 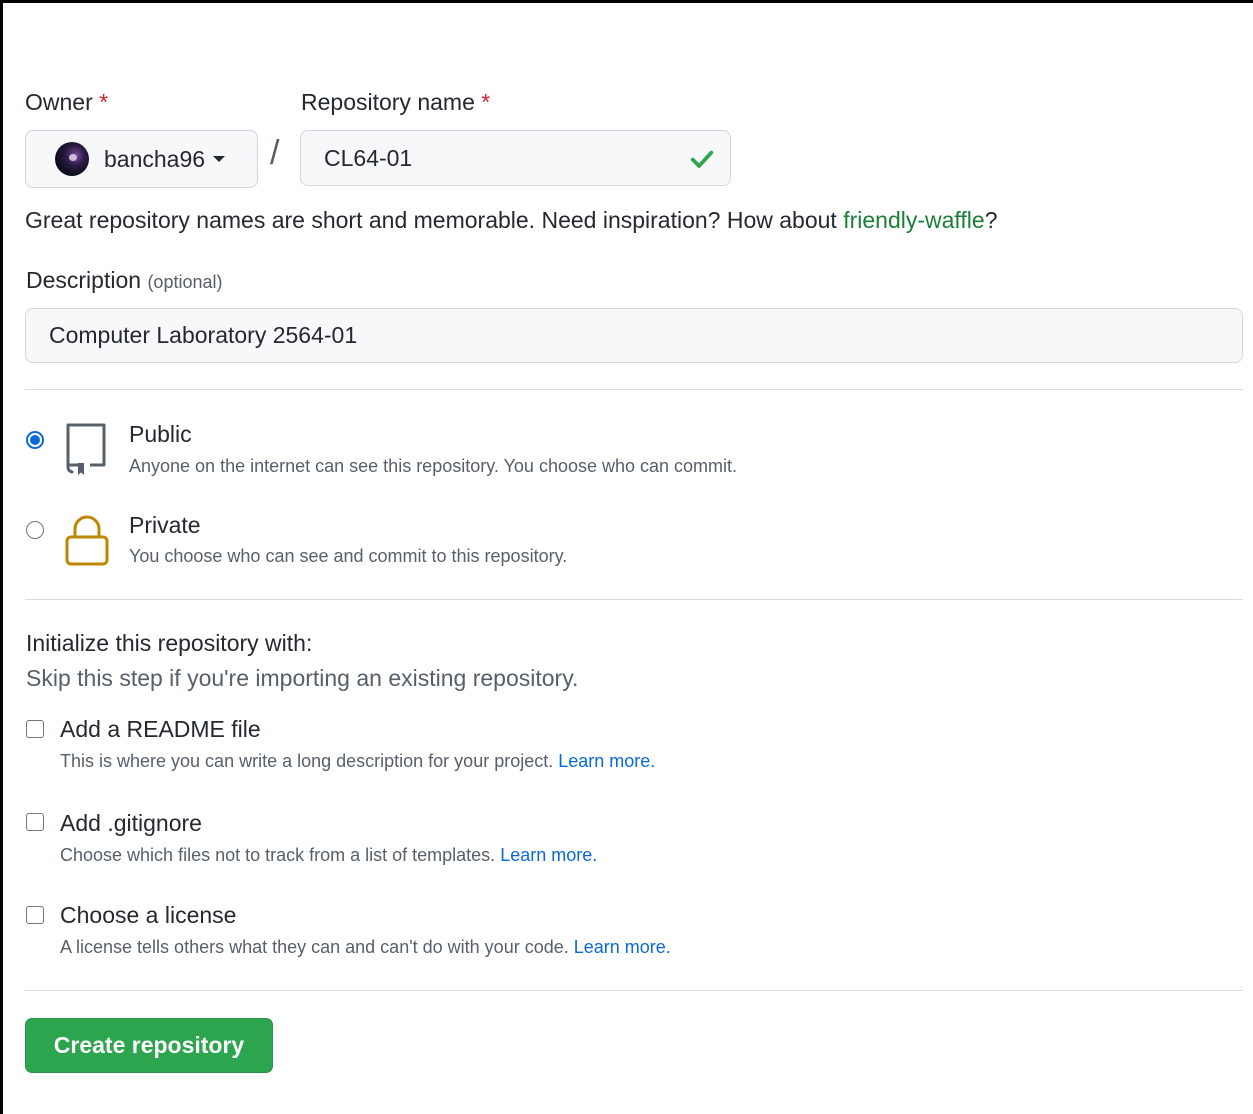 I want to click on repository-required-mark: *, so click(x=486, y=102).